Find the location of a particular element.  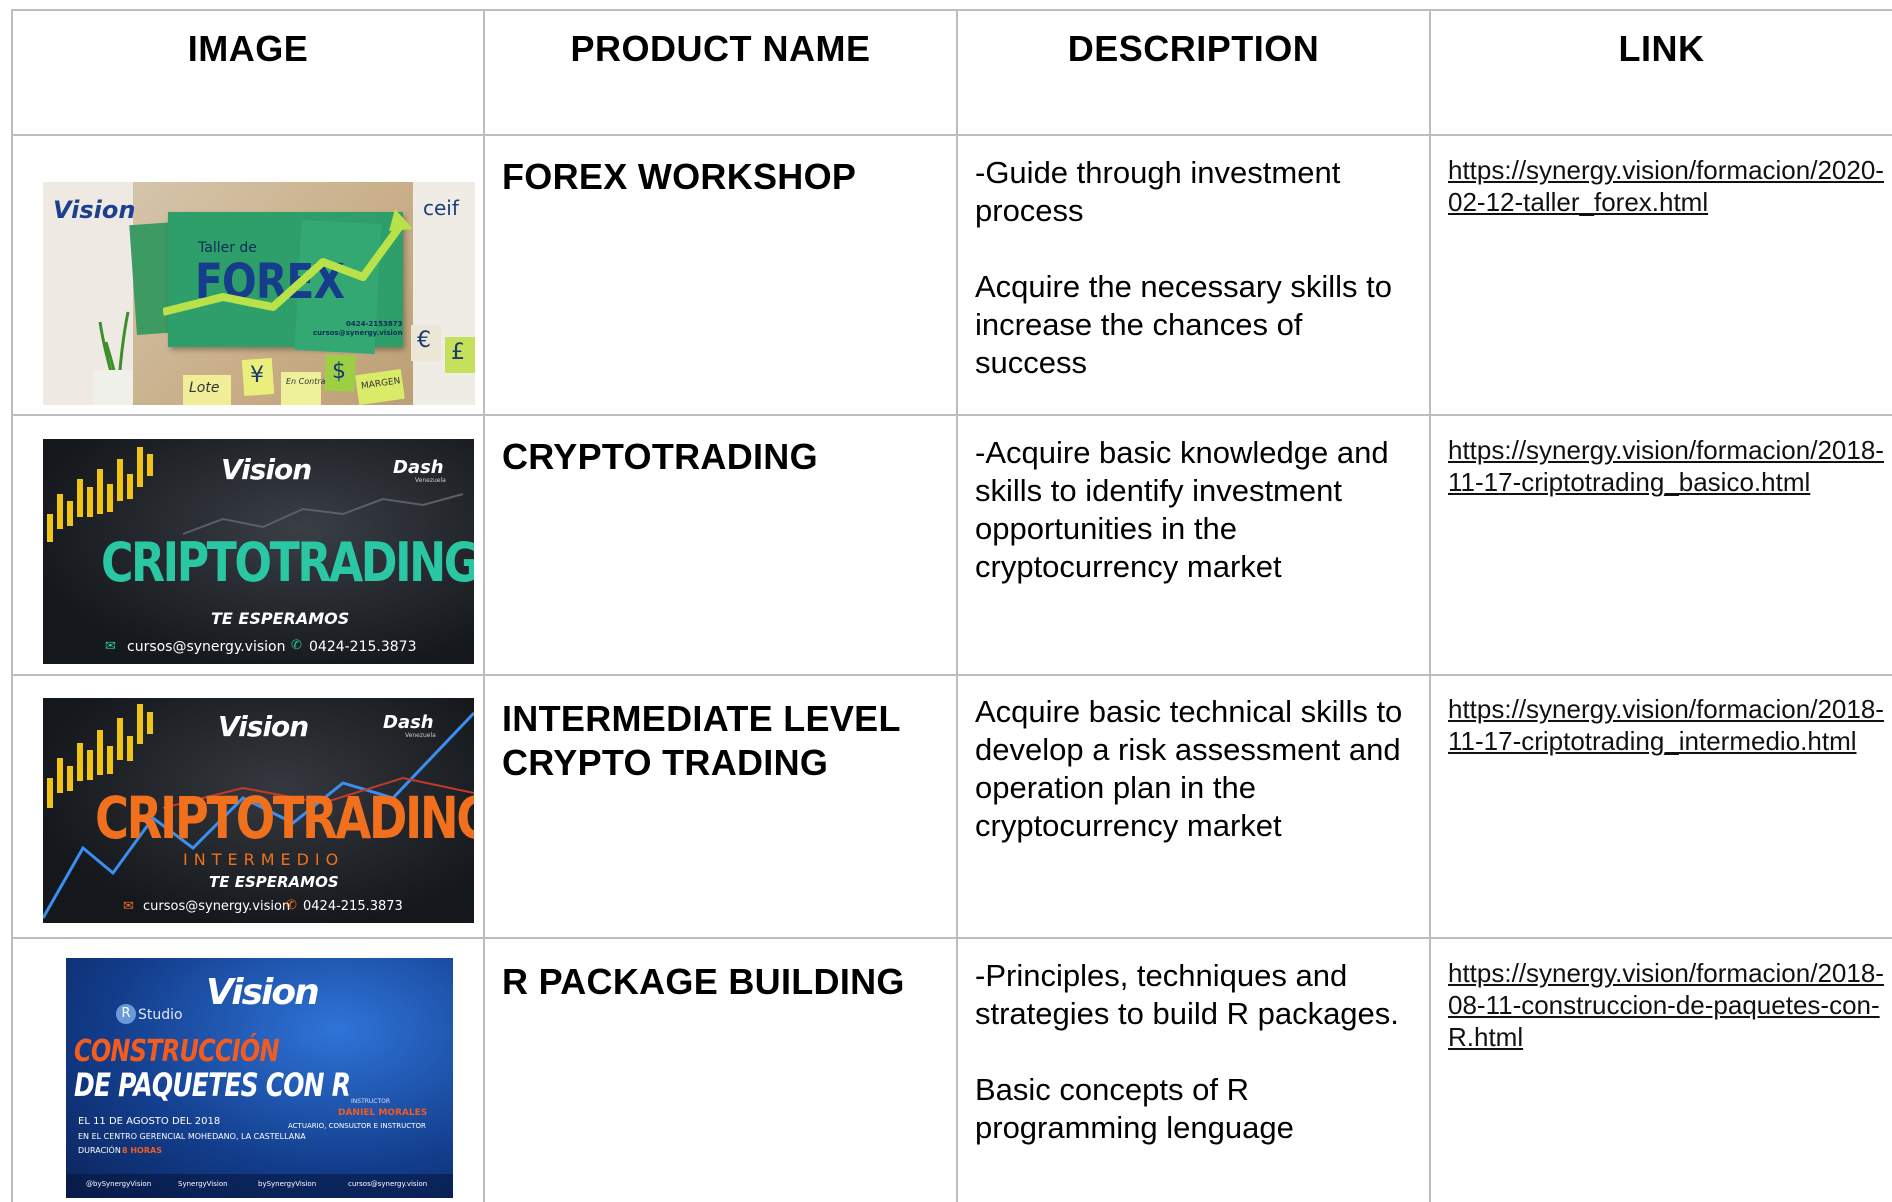

header-description: DESCRIPTION is located at coordinates (1193, 48).